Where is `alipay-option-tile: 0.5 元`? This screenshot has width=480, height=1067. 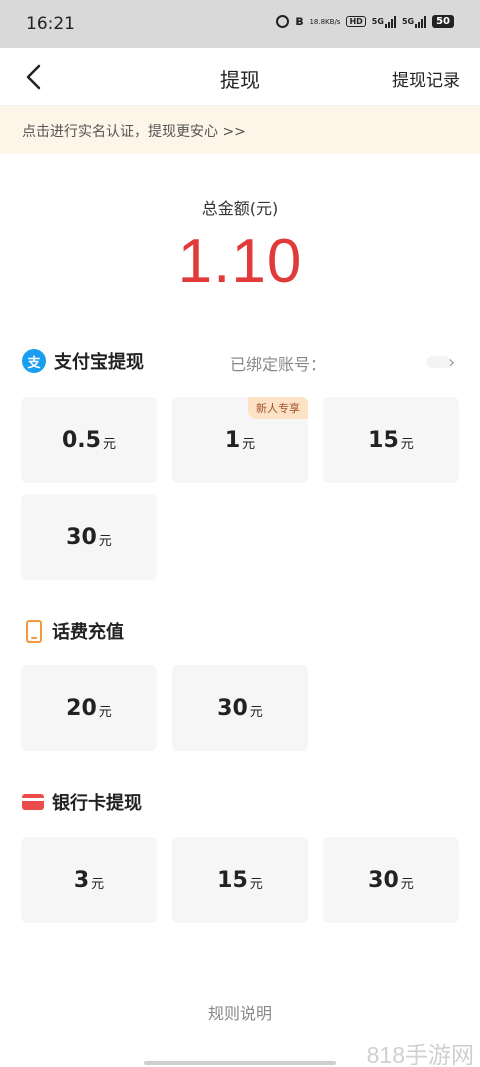 alipay-option-tile: 0.5 元 is located at coordinates (89, 440).